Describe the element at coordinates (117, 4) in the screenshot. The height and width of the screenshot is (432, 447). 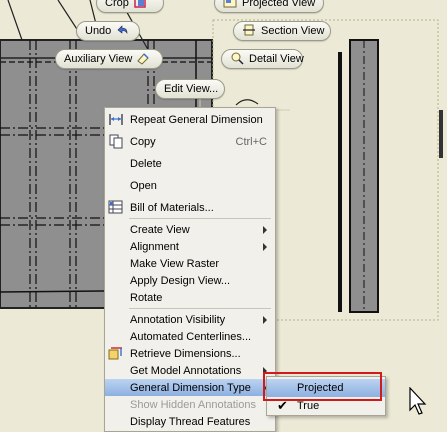
I see `crop-label: Crop` at that location.